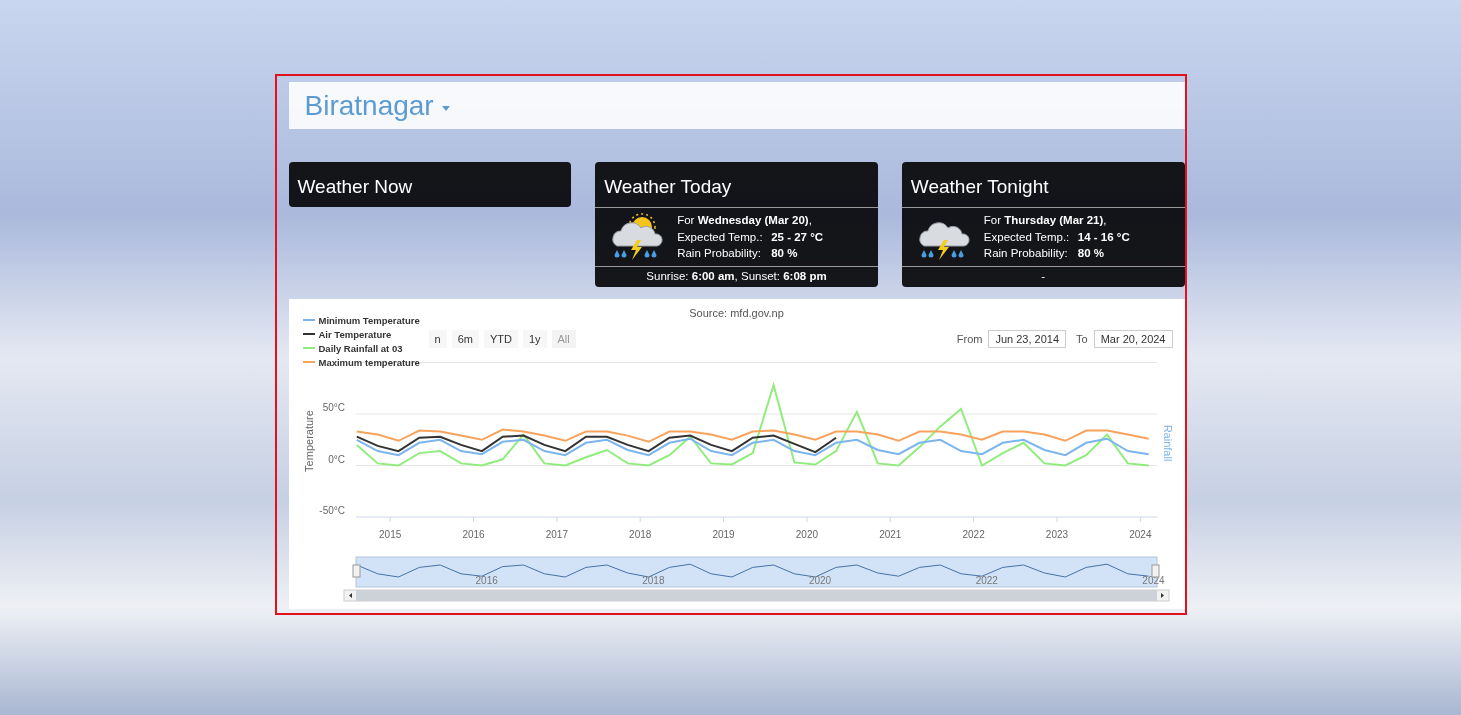  Describe the element at coordinates (979, 187) in the screenshot. I see `card-title: Weather Tonight` at that location.